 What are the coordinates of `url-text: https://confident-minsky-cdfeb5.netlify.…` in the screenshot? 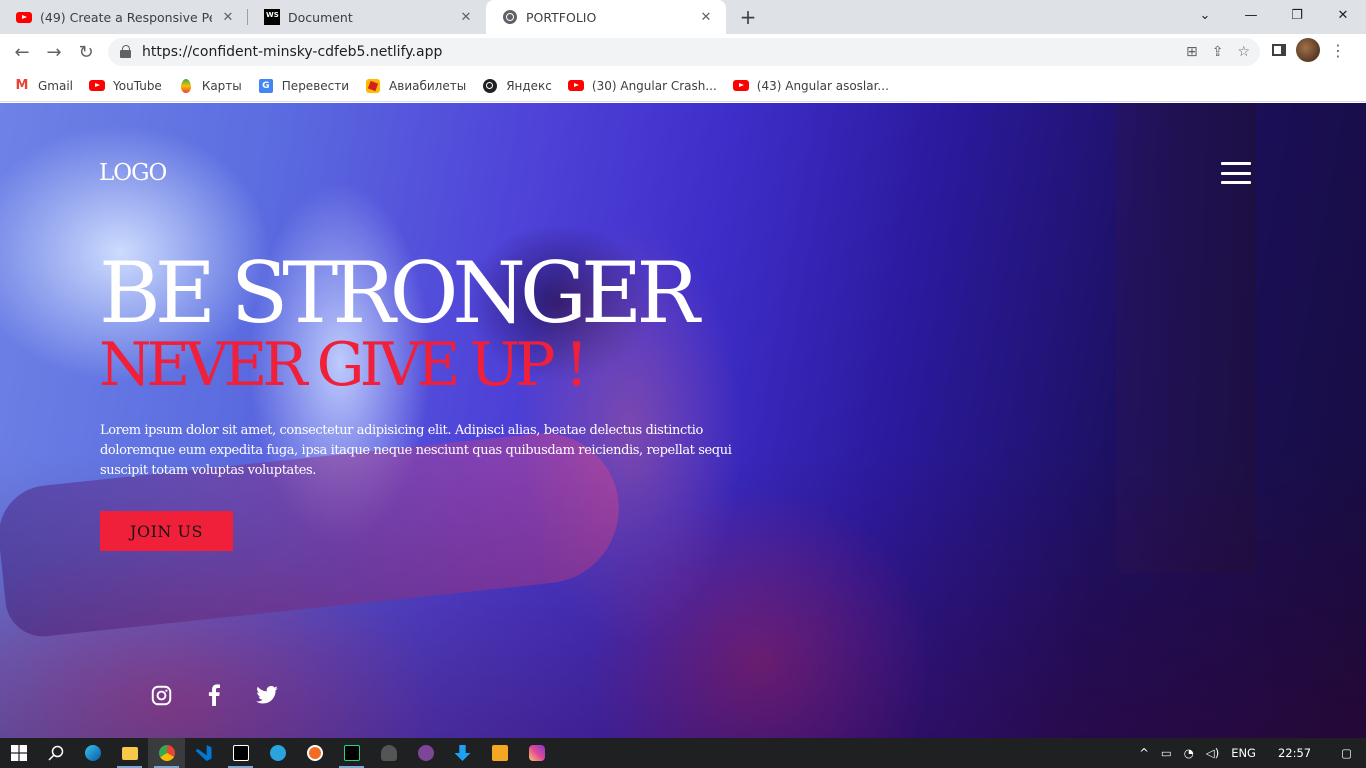 It's located at (292, 52).